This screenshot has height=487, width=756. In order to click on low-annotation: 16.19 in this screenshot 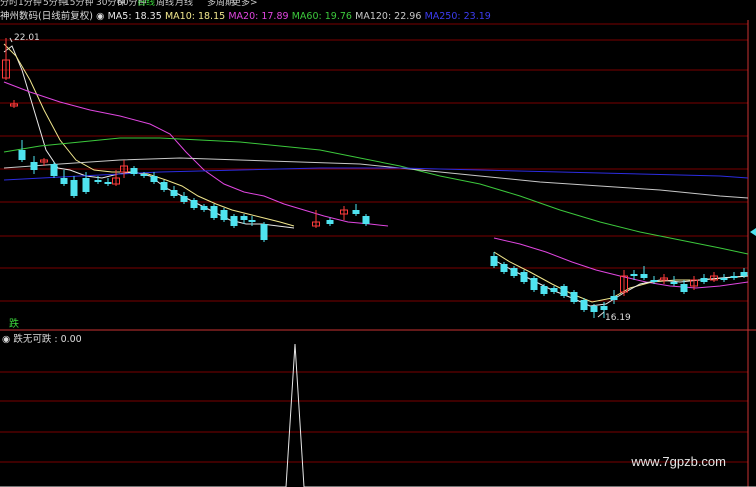, I will do `click(618, 318)`.